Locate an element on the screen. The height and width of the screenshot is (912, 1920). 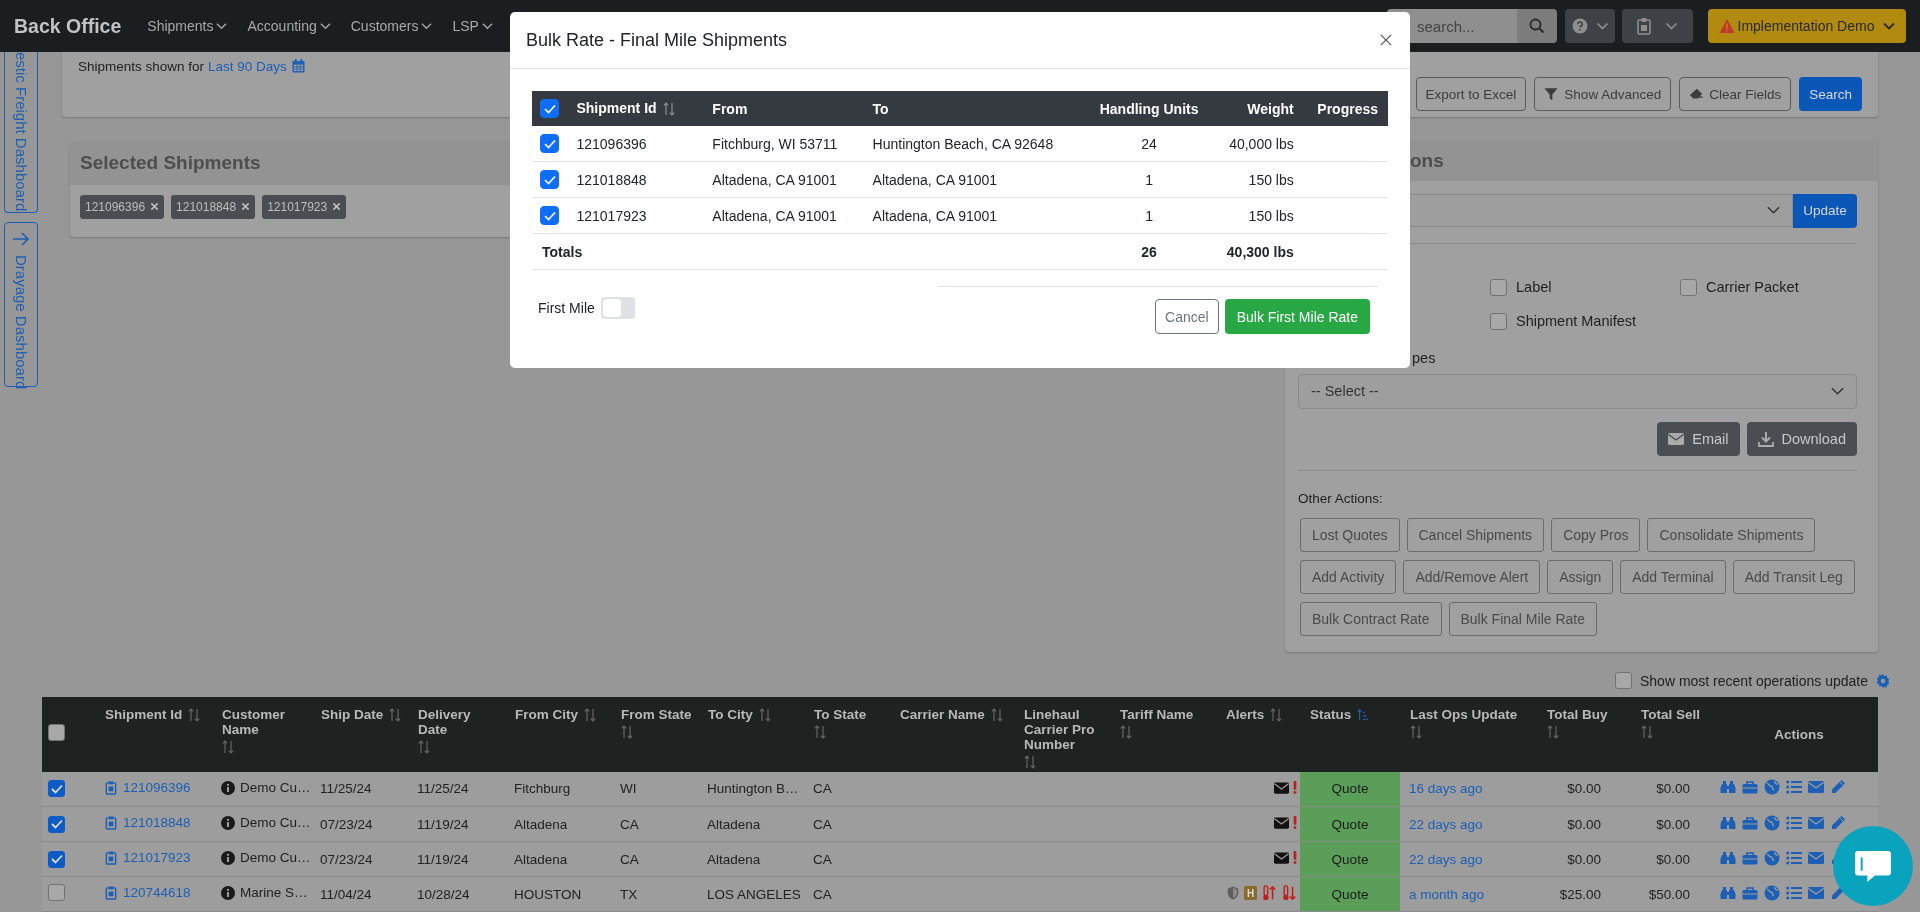
filter-button: Show Advanced is located at coordinates (1603, 94).